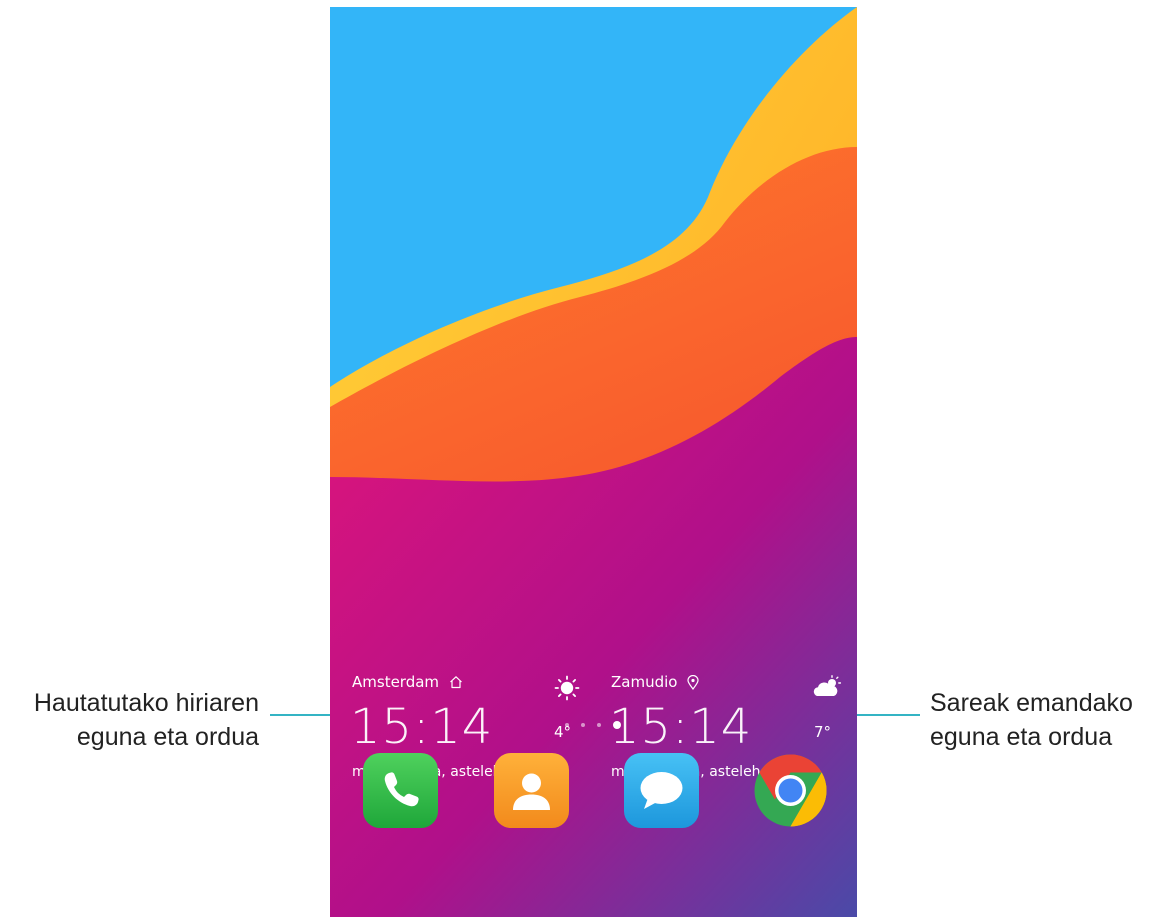 Image resolution: width=1166 pixels, height=917 pixels. I want to click on phone-icon, so click(400, 790).